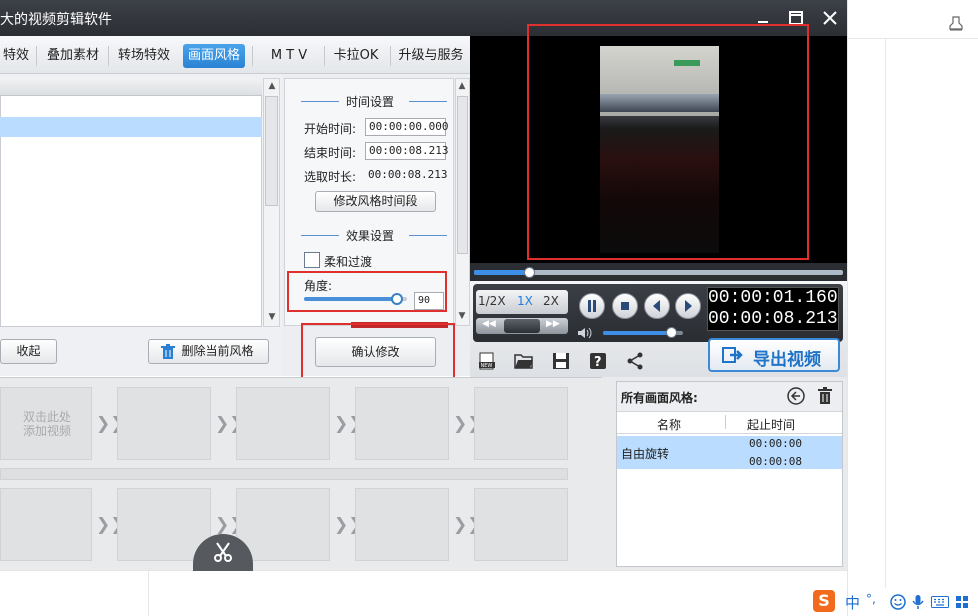  I want to click on add-video-hint-line1: 双击此处, so click(46, 417).